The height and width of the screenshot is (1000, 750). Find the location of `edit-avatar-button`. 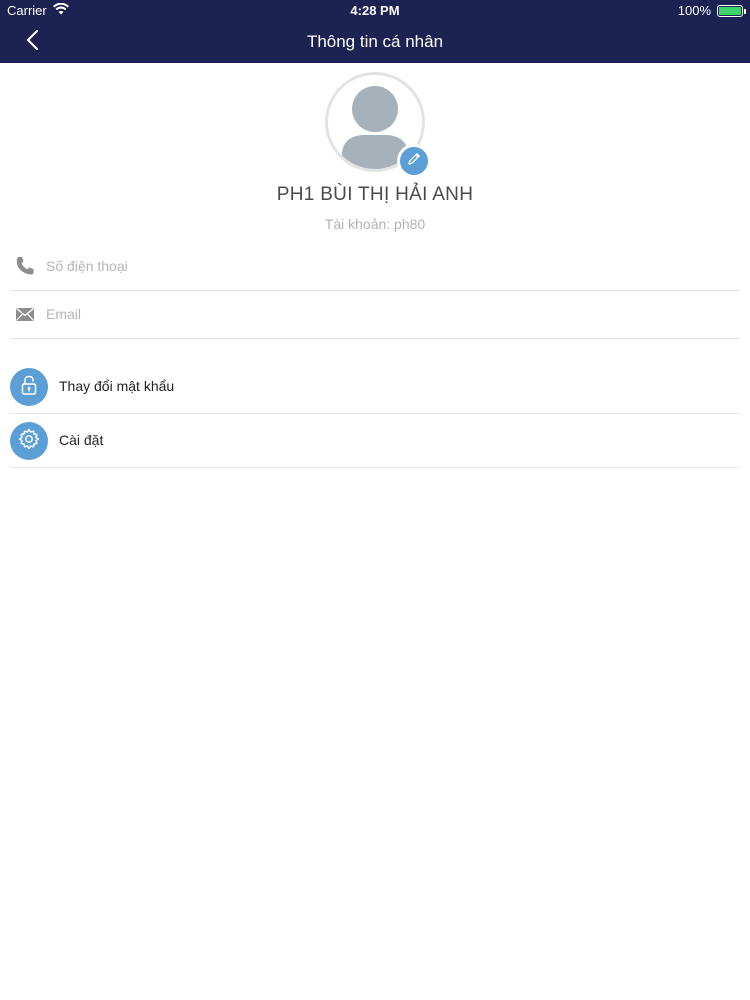

edit-avatar-button is located at coordinates (414, 161).